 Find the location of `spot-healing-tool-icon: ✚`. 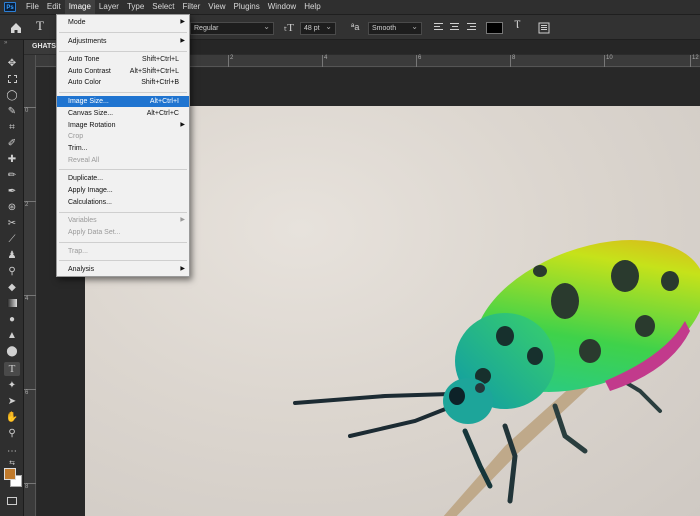

spot-healing-tool-icon: ✚ is located at coordinates (12, 159).